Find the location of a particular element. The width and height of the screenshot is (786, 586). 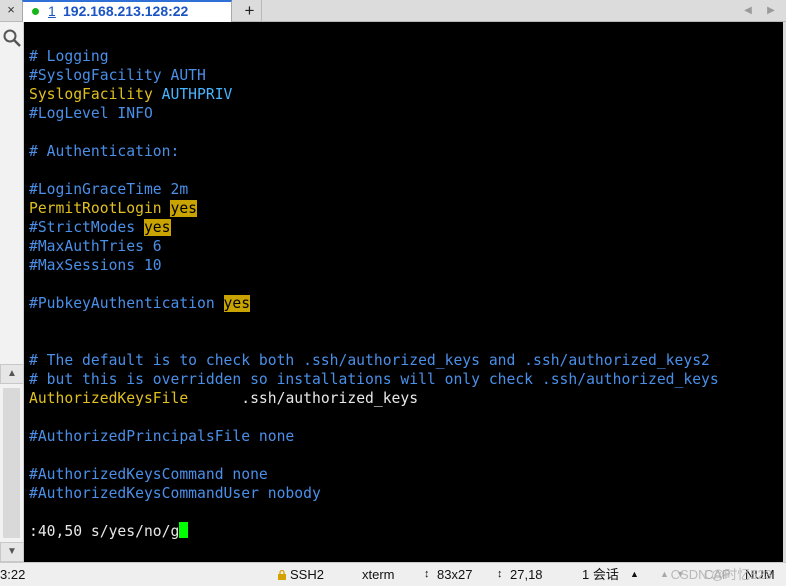

tab-bar: × 1 192.168.213.128:22 + ◀ ▶ is located at coordinates (393, 11).